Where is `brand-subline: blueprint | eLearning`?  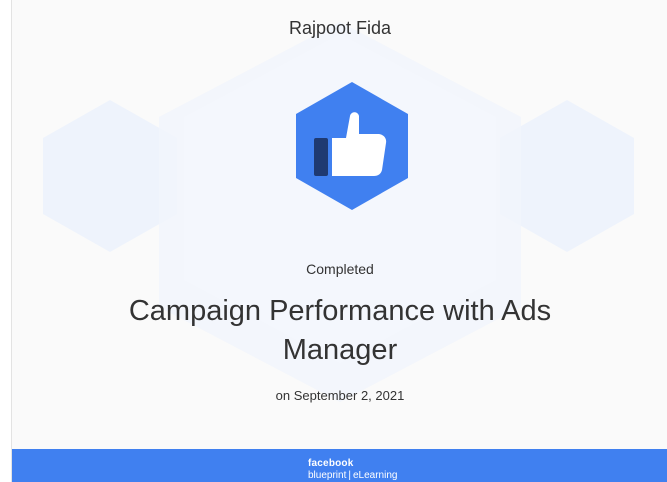 brand-subline: blueprint | eLearning is located at coordinates (352, 476).